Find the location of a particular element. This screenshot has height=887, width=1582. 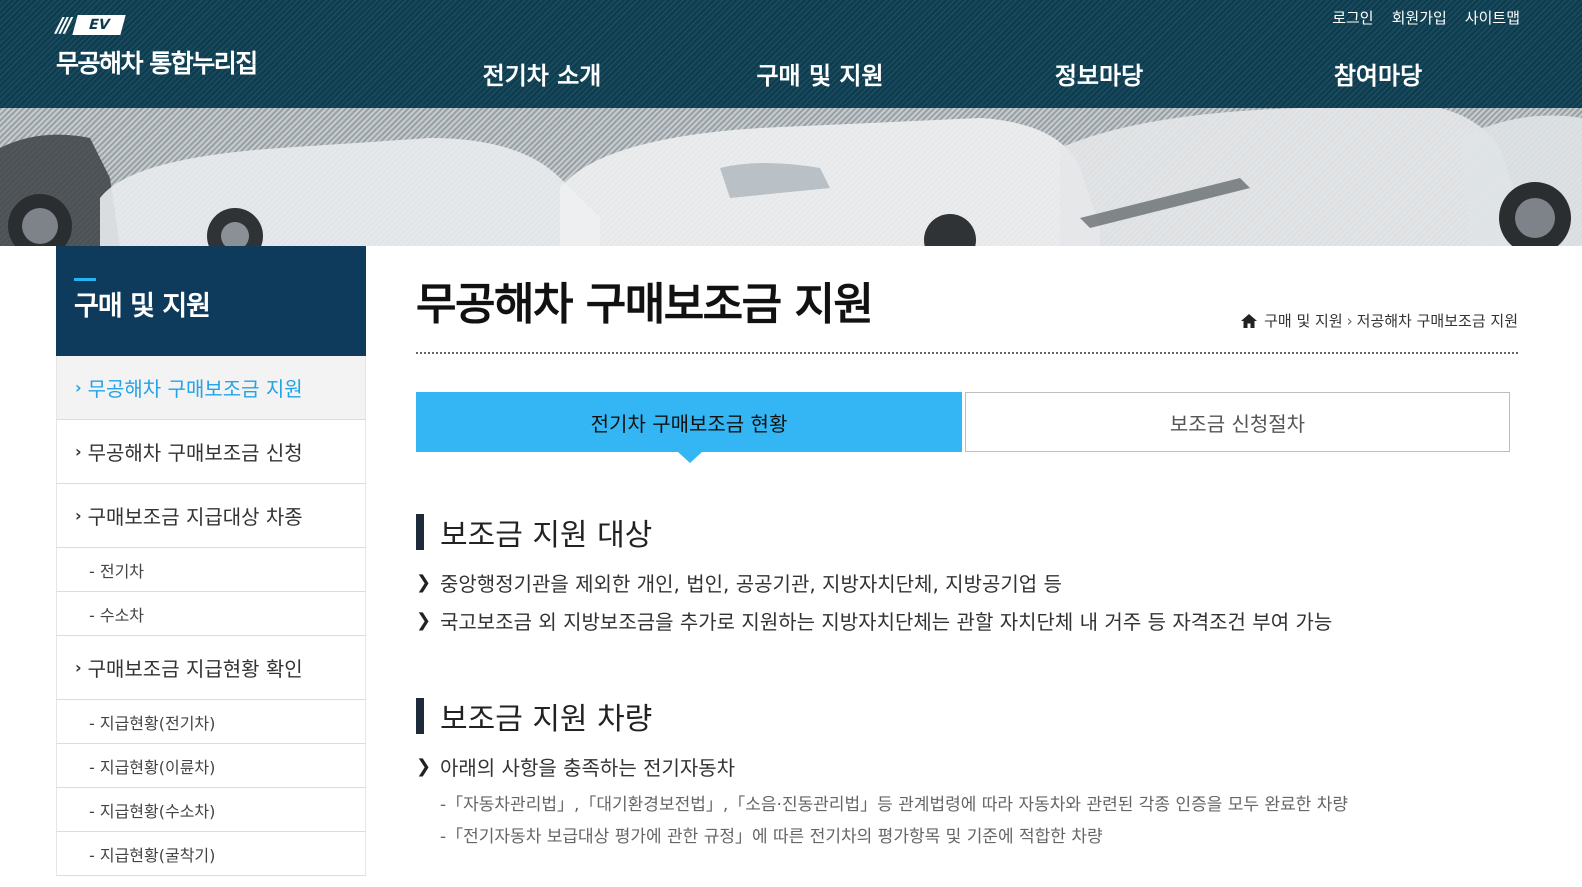

sidebar-item-label: 무공해차 구매보조금 지원 is located at coordinates (195, 389).